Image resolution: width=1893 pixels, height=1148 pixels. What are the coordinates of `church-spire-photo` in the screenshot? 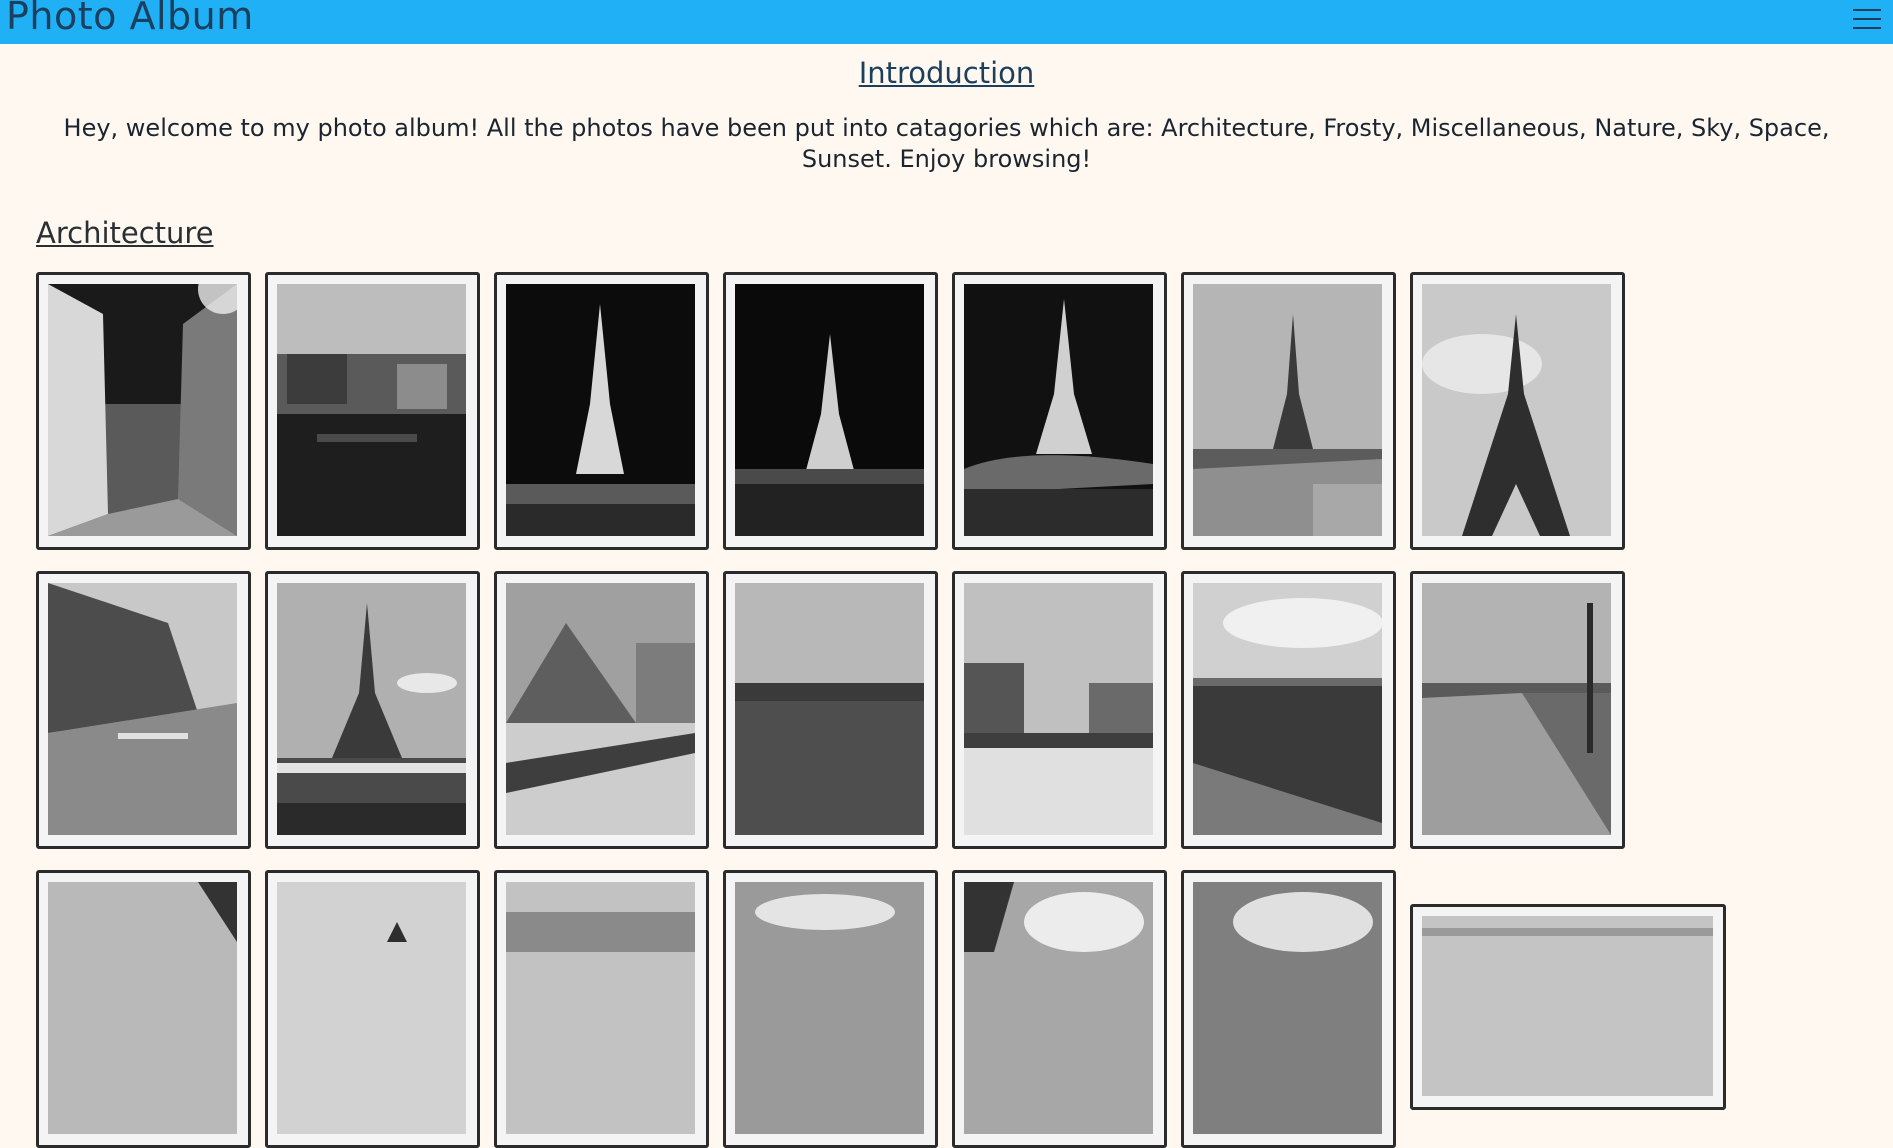 It's located at (371, 1008).